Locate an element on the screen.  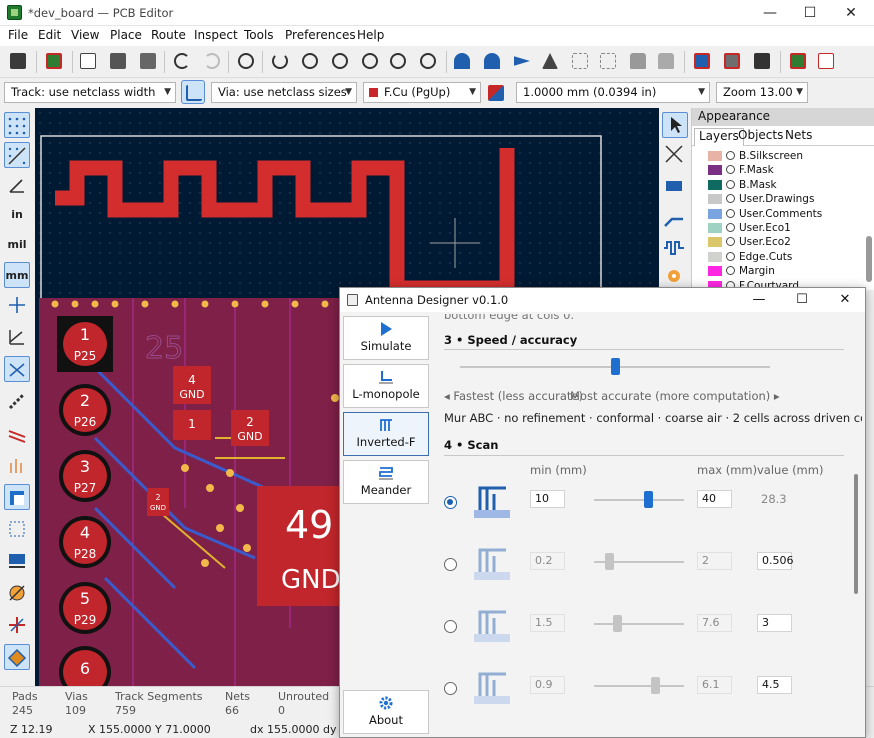
undo-icon is located at coordinates (182, 61).